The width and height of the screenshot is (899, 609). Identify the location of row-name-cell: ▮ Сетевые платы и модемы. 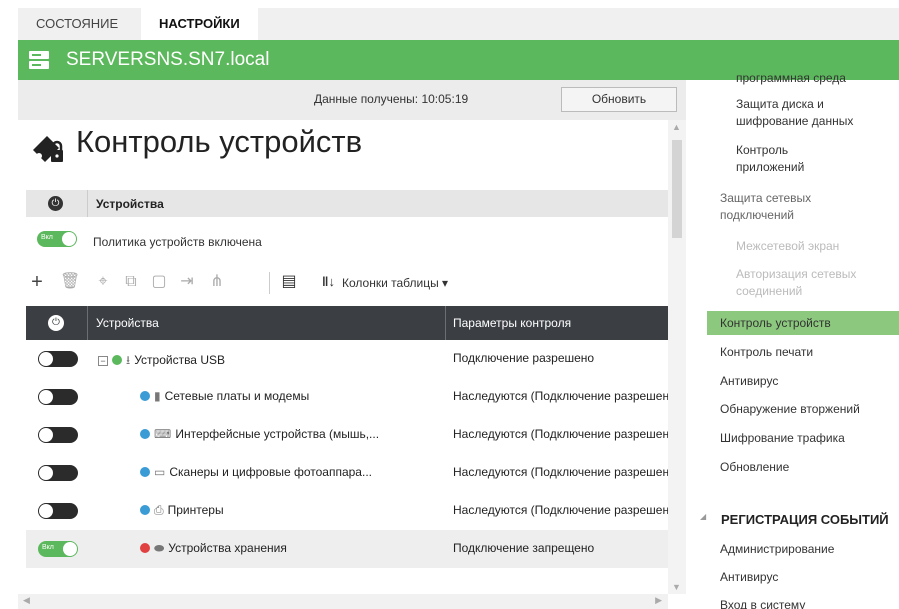
(224, 396).